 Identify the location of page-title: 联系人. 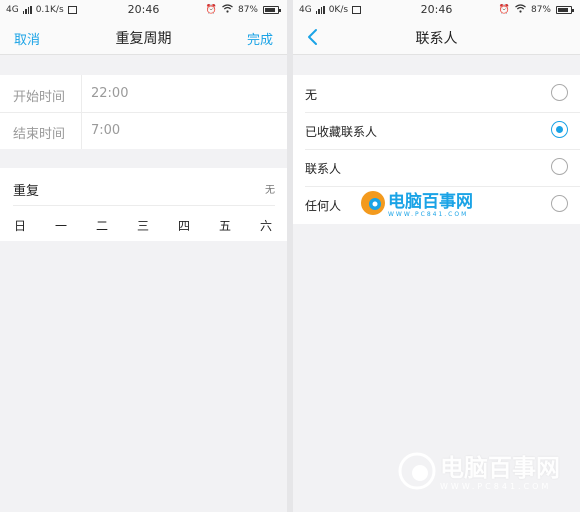
(436, 39).